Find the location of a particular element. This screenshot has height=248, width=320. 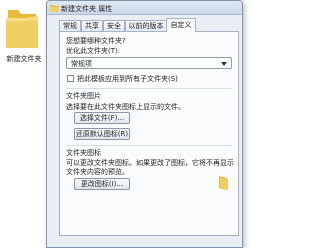

optimize-selected-value: 常规项 is located at coordinates (81, 64).